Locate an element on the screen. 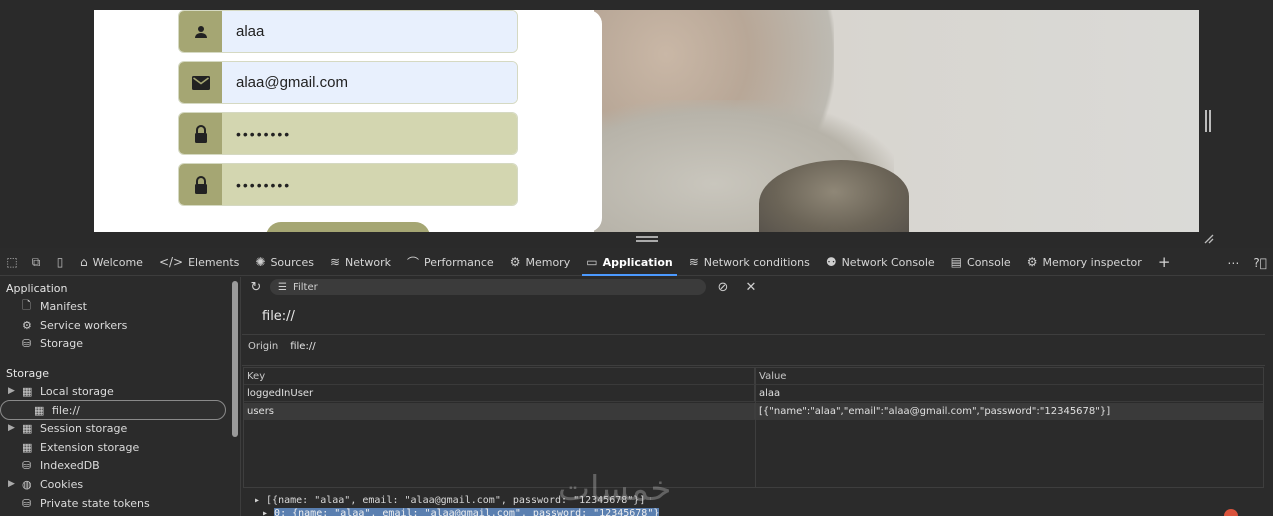  elements-icon: </> is located at coordinates (171, 262).